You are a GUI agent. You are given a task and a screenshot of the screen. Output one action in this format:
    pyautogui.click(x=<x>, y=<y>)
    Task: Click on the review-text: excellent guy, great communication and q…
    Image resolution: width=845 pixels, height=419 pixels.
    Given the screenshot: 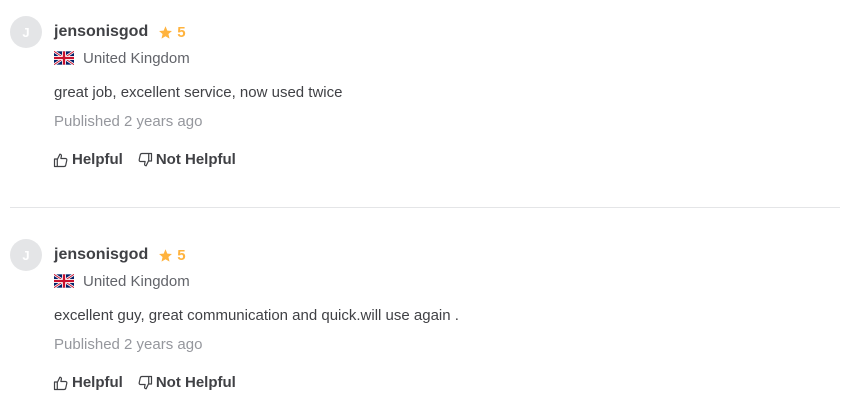 What is the action you would take?
    pyautogui.click(x=256, y=315)
    